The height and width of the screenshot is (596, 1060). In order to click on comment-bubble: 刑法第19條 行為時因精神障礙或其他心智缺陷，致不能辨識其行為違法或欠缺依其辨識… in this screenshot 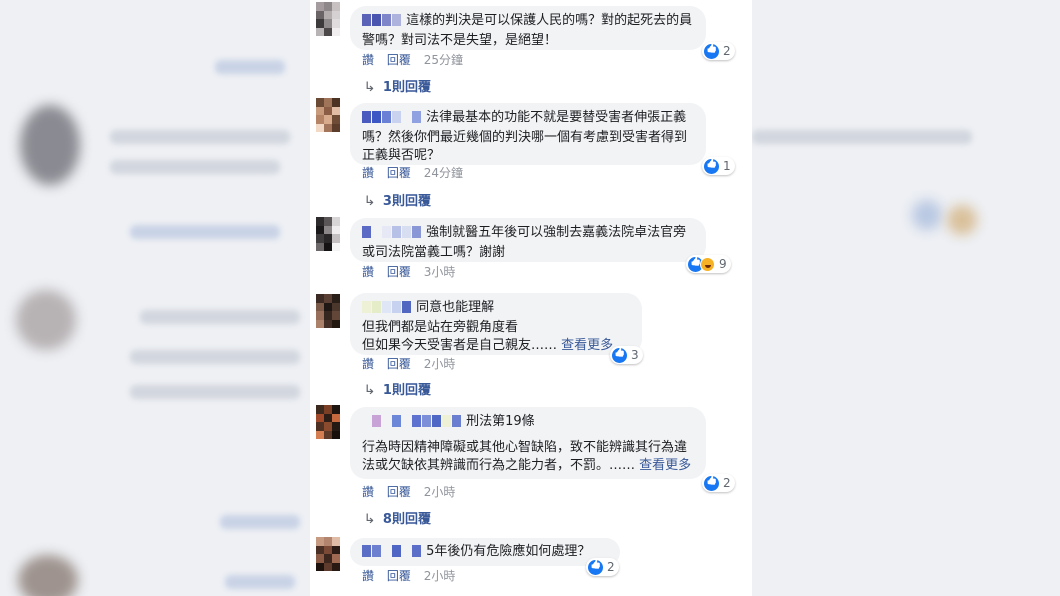, I will do `click(528, 443)`.